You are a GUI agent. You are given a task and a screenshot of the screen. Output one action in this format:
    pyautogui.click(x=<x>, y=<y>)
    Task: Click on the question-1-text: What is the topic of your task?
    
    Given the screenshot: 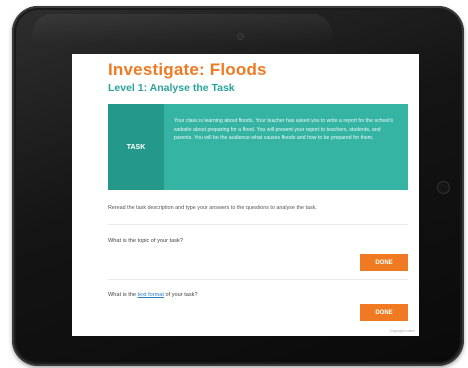 What is the action you would take?
    pyautogui.click(x=145, y=241)
    